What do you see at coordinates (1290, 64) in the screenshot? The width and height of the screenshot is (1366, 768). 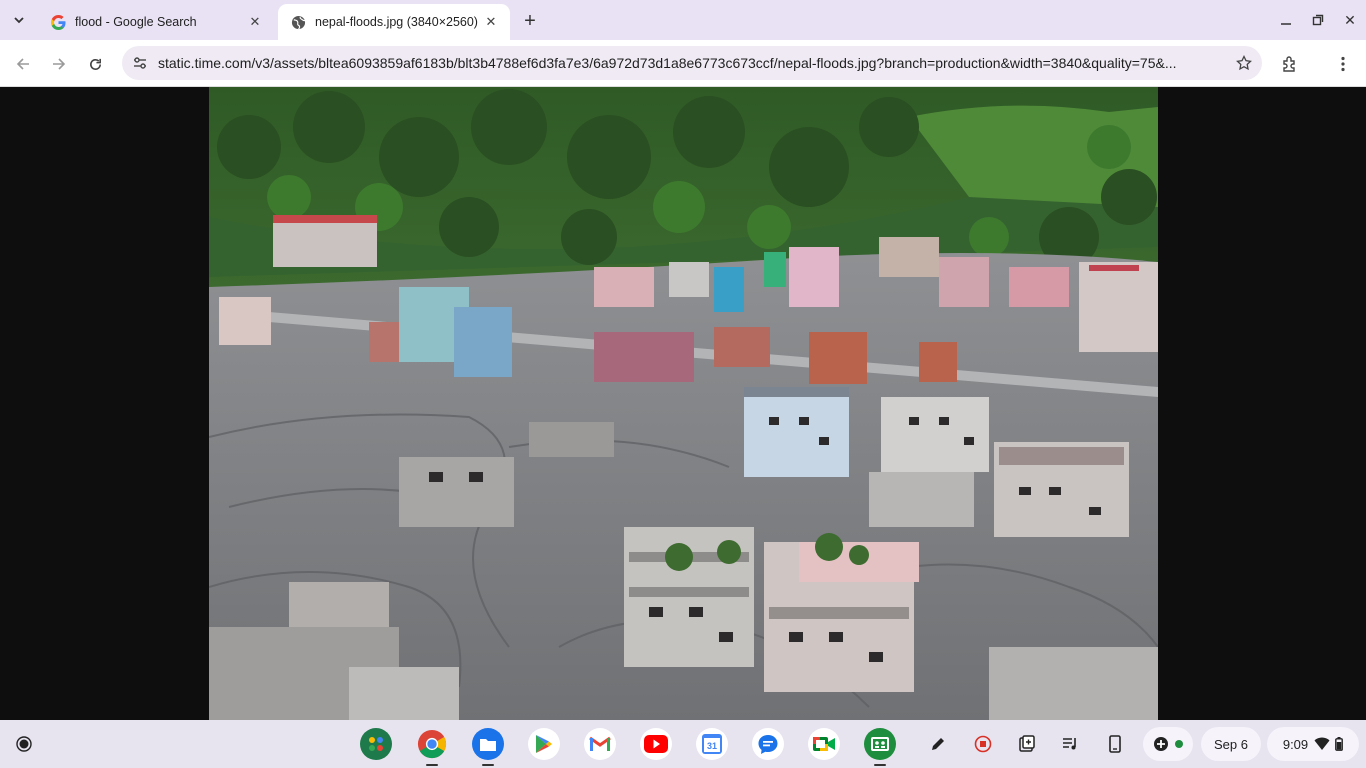 I see `extensions-icon` at bounding box center [1290, 64].